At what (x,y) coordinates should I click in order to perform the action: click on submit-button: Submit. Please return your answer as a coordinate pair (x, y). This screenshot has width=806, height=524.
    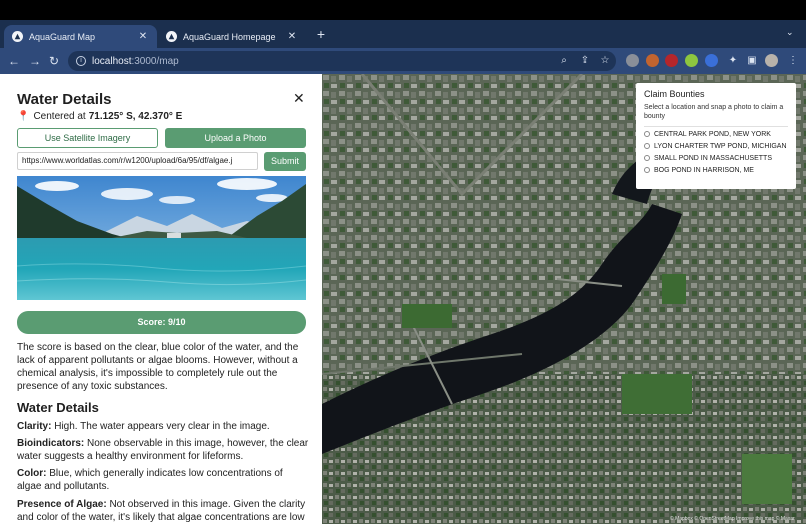
    Looking at the image, I should click on (285, 161).